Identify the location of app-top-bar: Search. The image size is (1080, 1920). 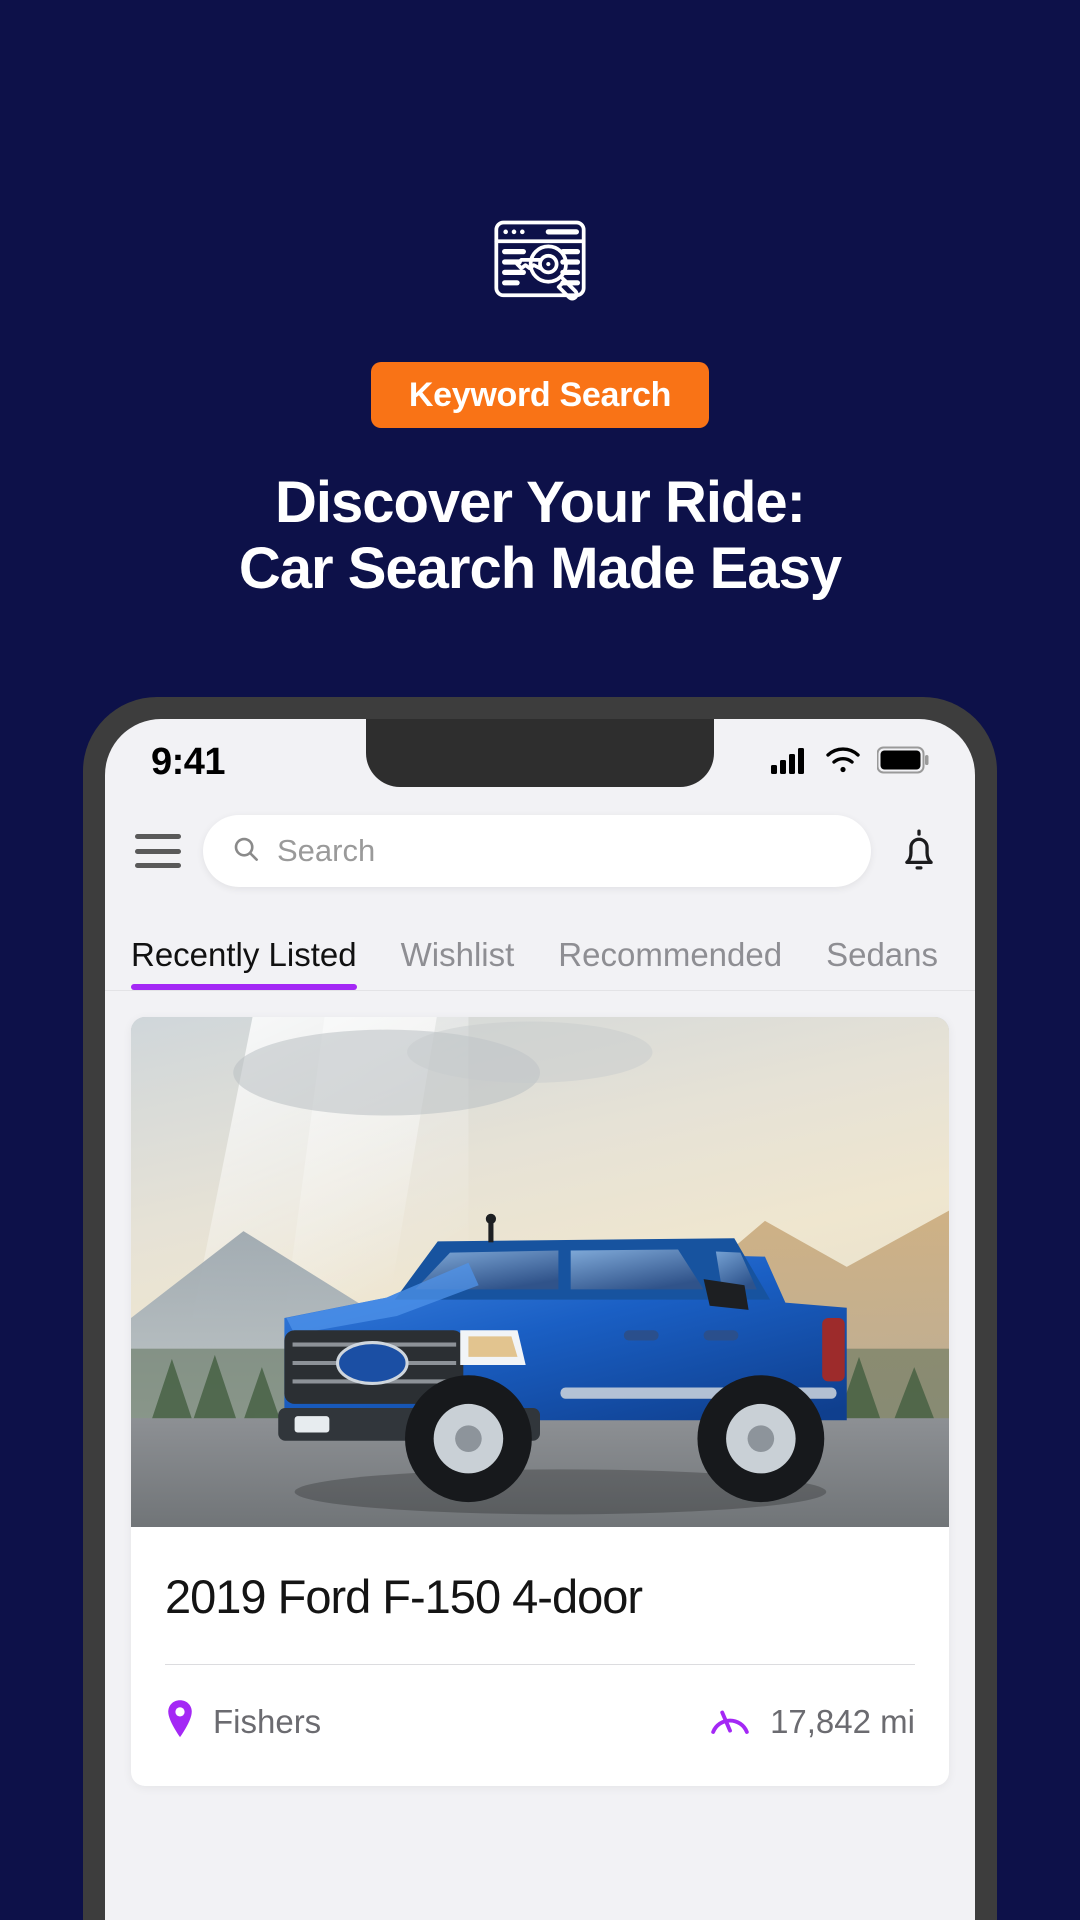
(540, 855).